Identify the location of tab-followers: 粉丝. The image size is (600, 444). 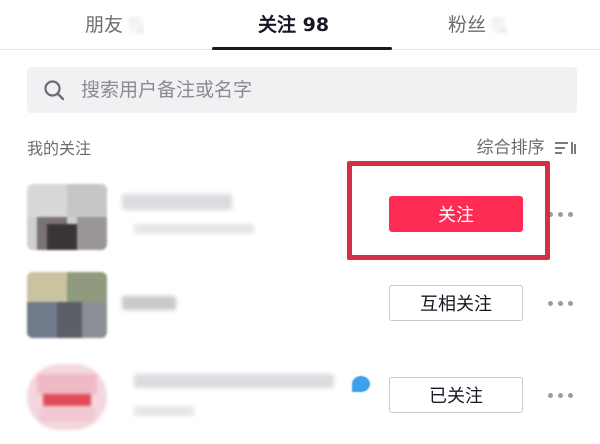
(477, 25).